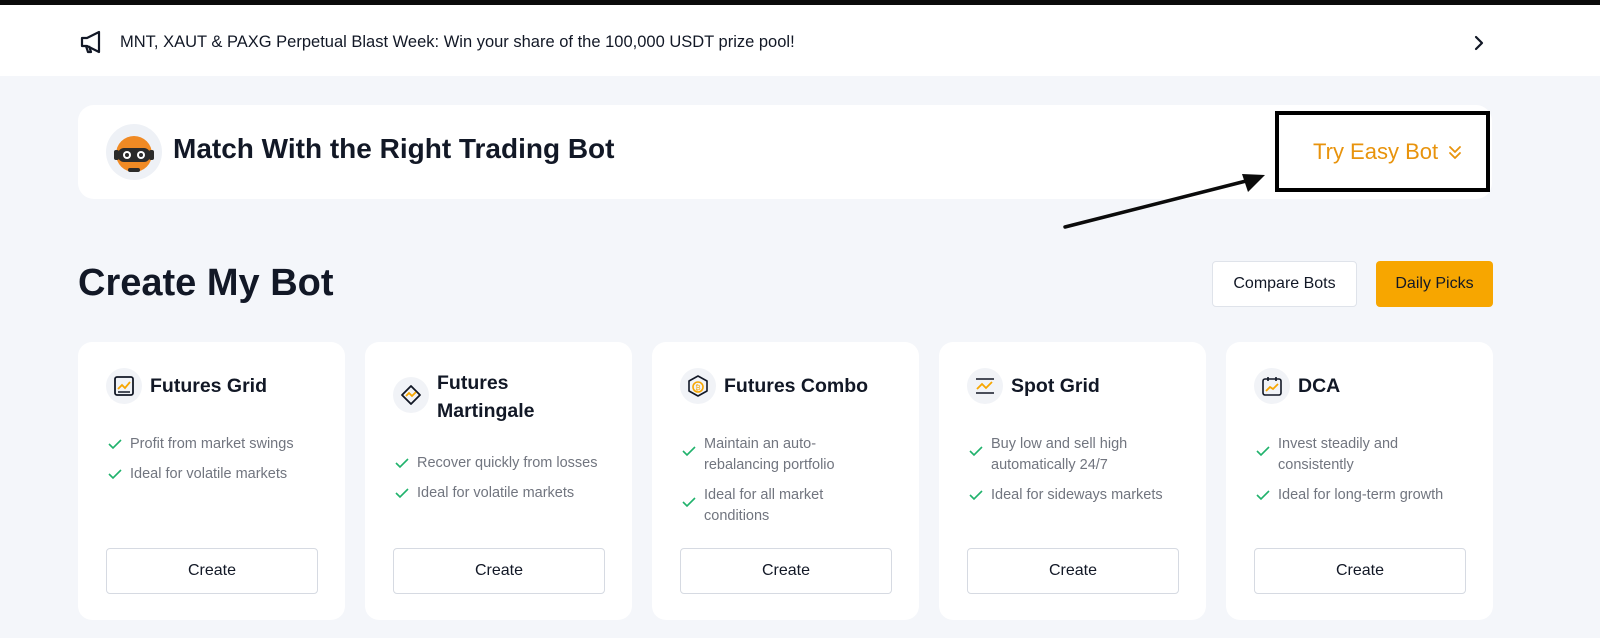 The height and width of the screenshot is (638, 1600). Describe the element at coordinates (1376, 151) in the screenshot. I see `try-easy-bot-label: Try Easy Bot` at that location.